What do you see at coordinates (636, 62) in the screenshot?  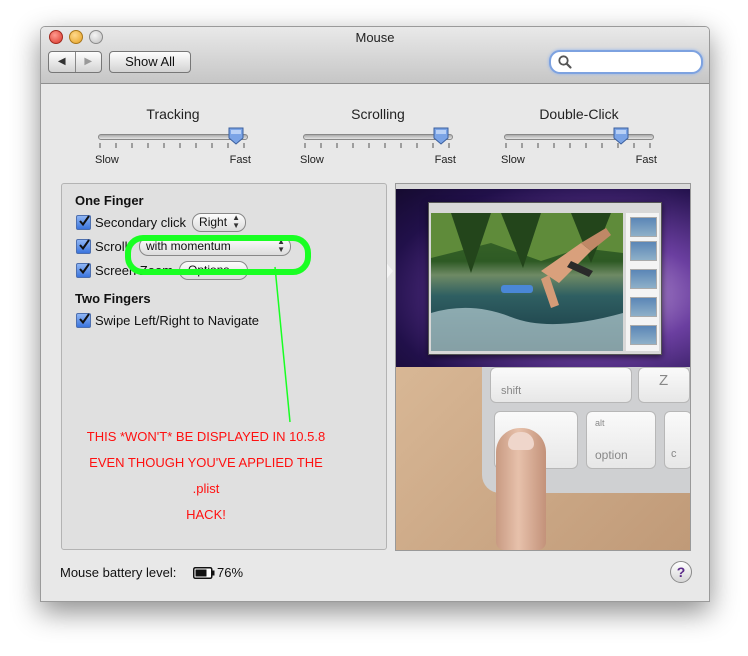 I see `search-input` at bounding box center [636, 62].